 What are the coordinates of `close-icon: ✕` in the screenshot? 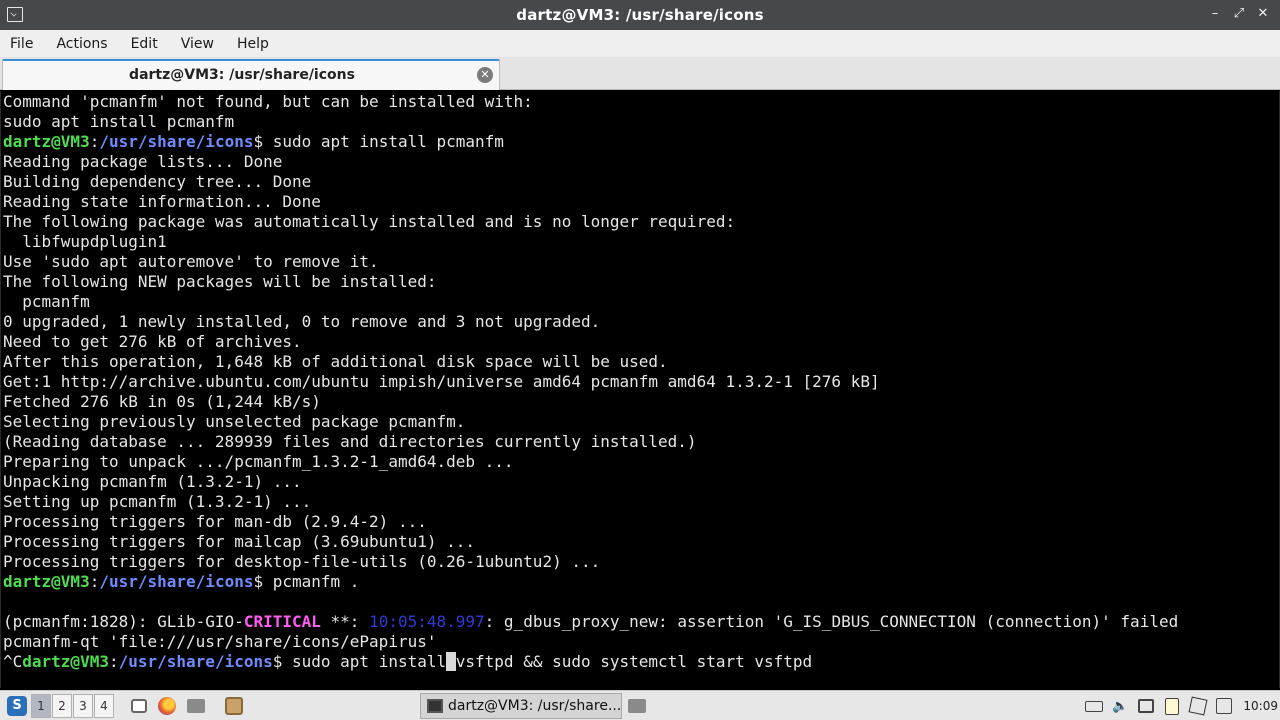 It's located at (1263, 14).